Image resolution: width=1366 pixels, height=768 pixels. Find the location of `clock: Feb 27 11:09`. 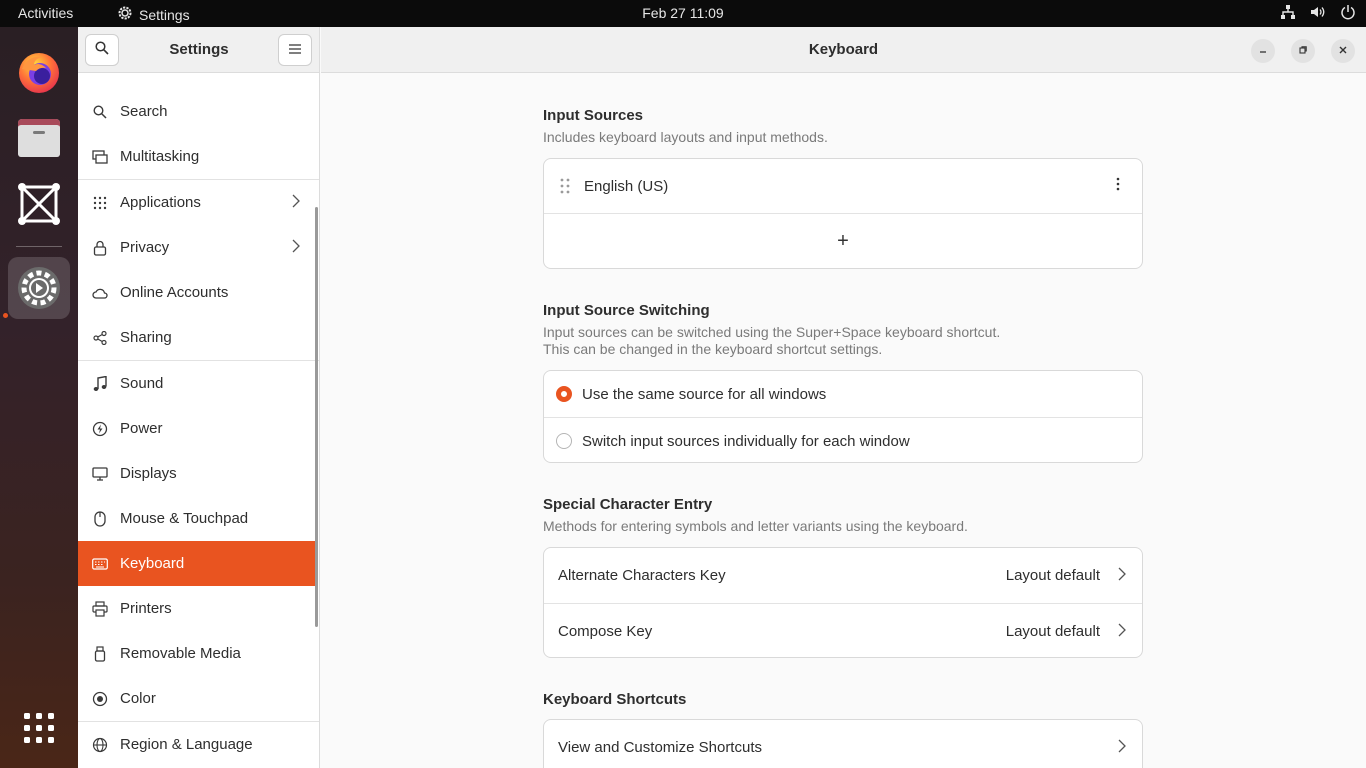

clock: Feb 27 11:09 is located at coordinates (682, 13).